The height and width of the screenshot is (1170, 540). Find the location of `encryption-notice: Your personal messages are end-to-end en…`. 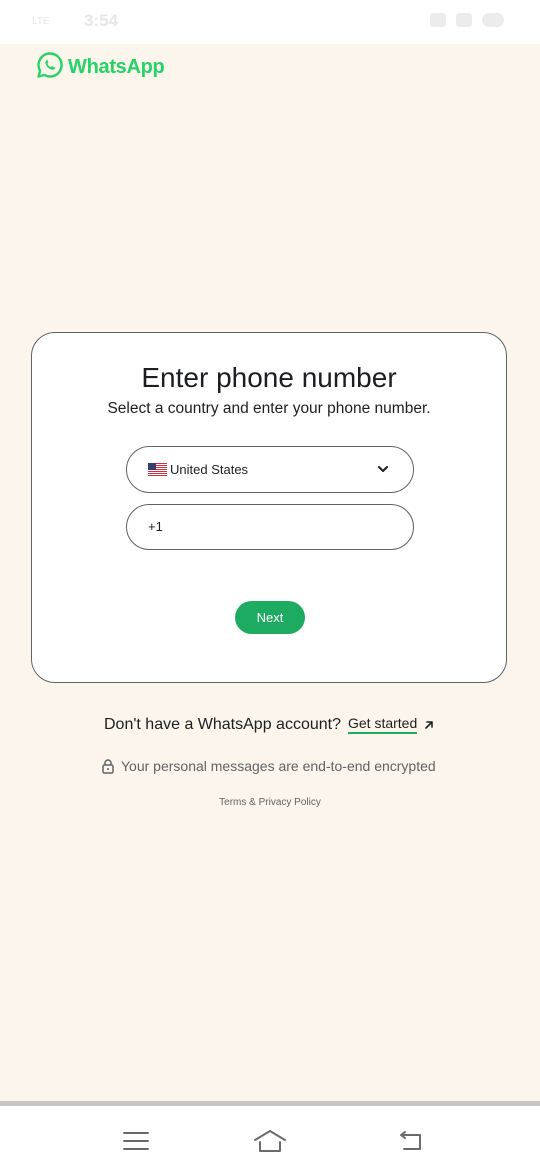

encryption-notice: Your personal messages are end-to-end en… is located at coordinates (268, 766).